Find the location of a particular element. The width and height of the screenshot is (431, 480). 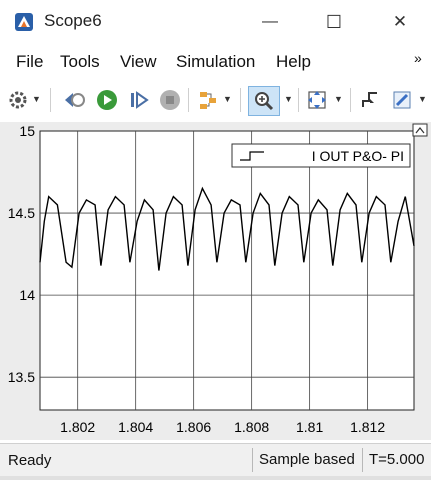

y-tick-label: 14.5 is located at coordinates (21, 213).